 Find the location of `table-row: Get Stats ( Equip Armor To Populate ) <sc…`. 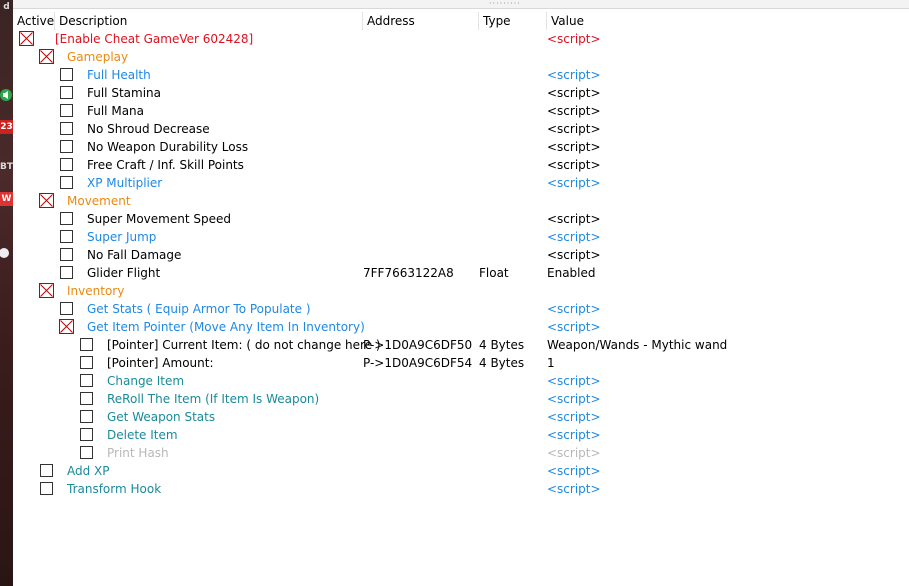

table-row: Get Stats ( Equip Armor To Populate ) <sc… is located at coordinates (461, 309).